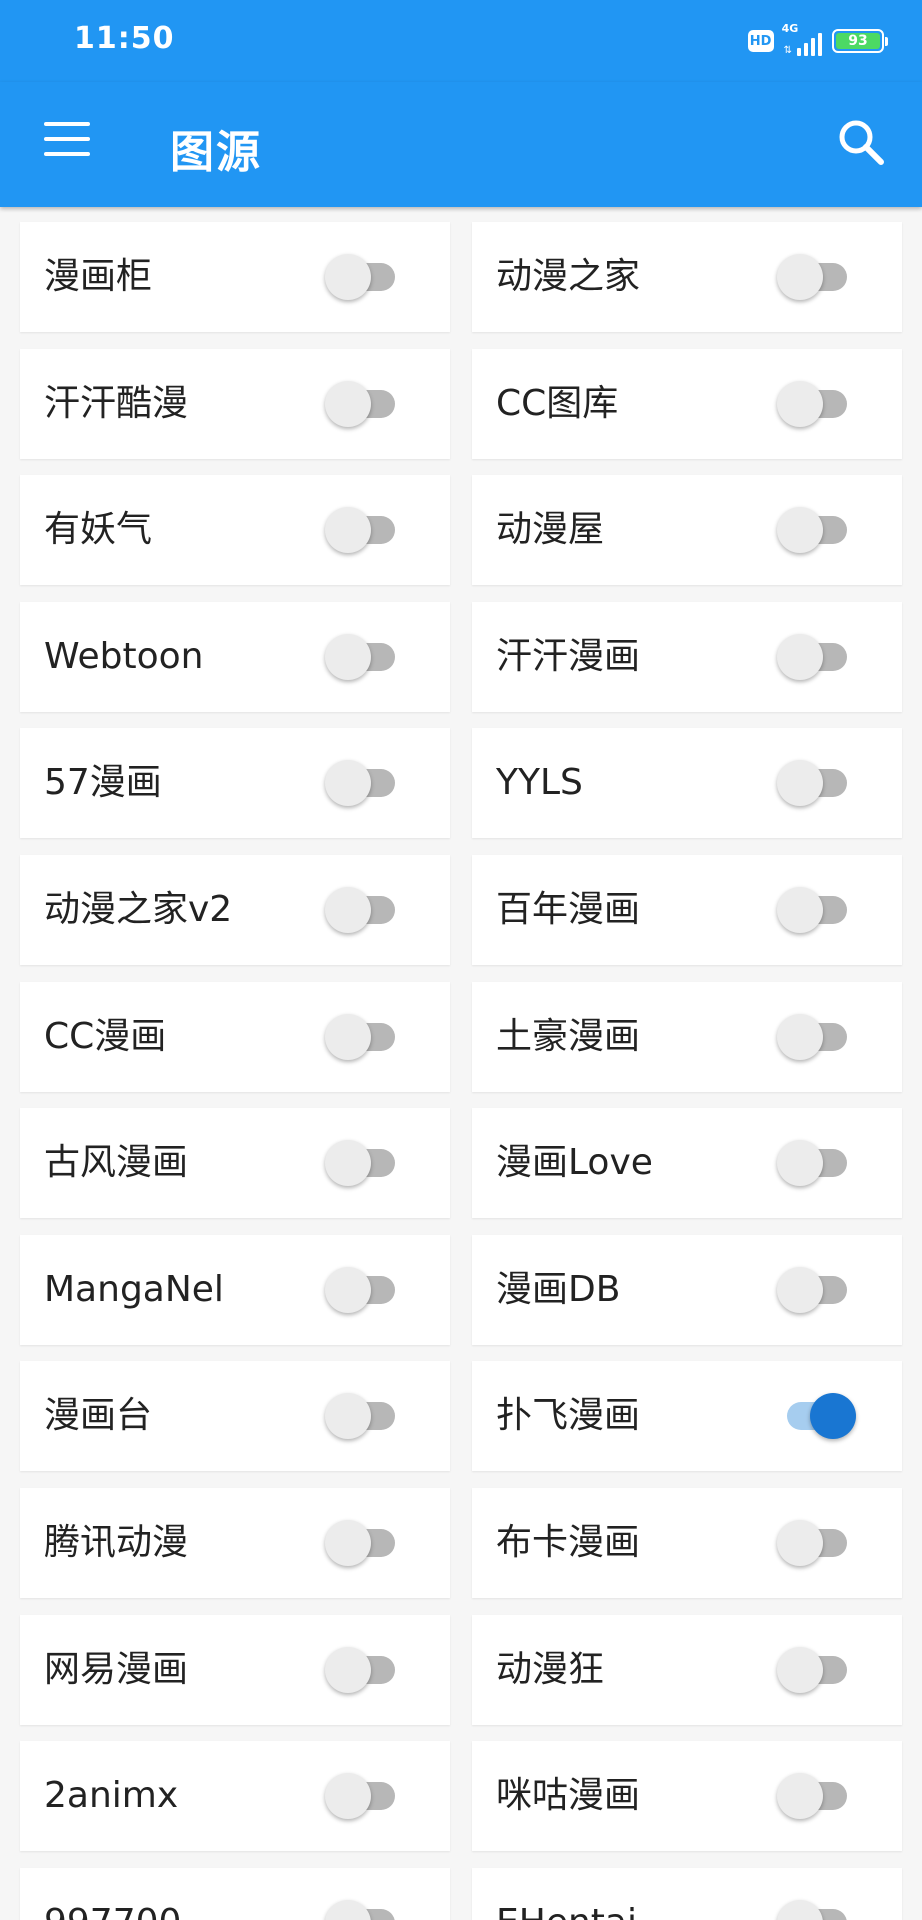 The width and height of the screenshot is (922, 1920). What do you see at coordinates (235, 783) in the screenshot?
I see `source-card: 57漫画` at bounding box center [235, 783].